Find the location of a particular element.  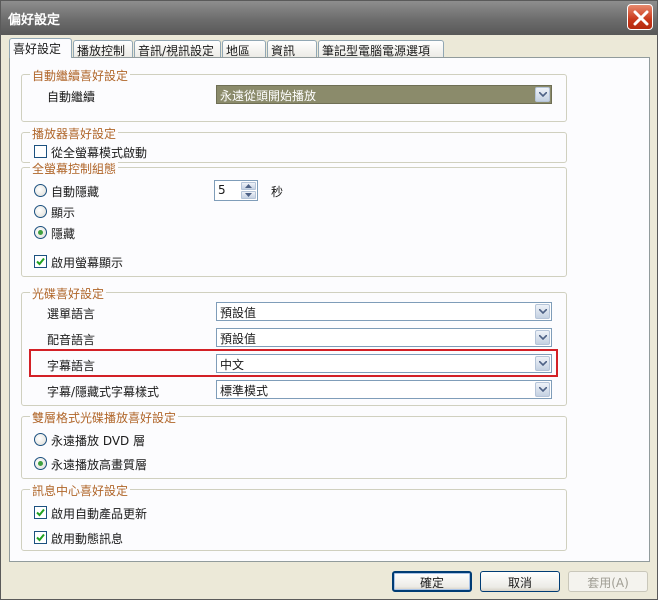

message-center-group-title: 訊息中心喜好設定 is located at coordinates (80, 490).